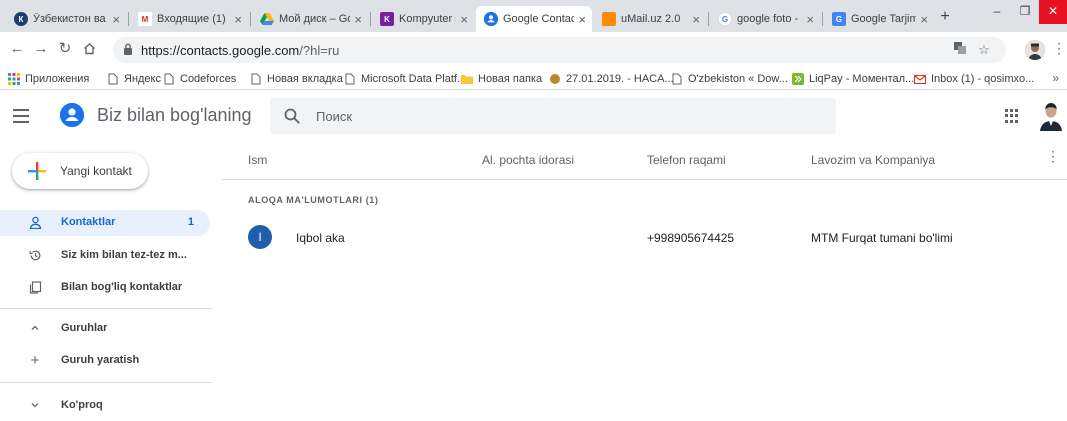  I want to click on browser-tab: Мой диск – Go ×, so click(310, 19).